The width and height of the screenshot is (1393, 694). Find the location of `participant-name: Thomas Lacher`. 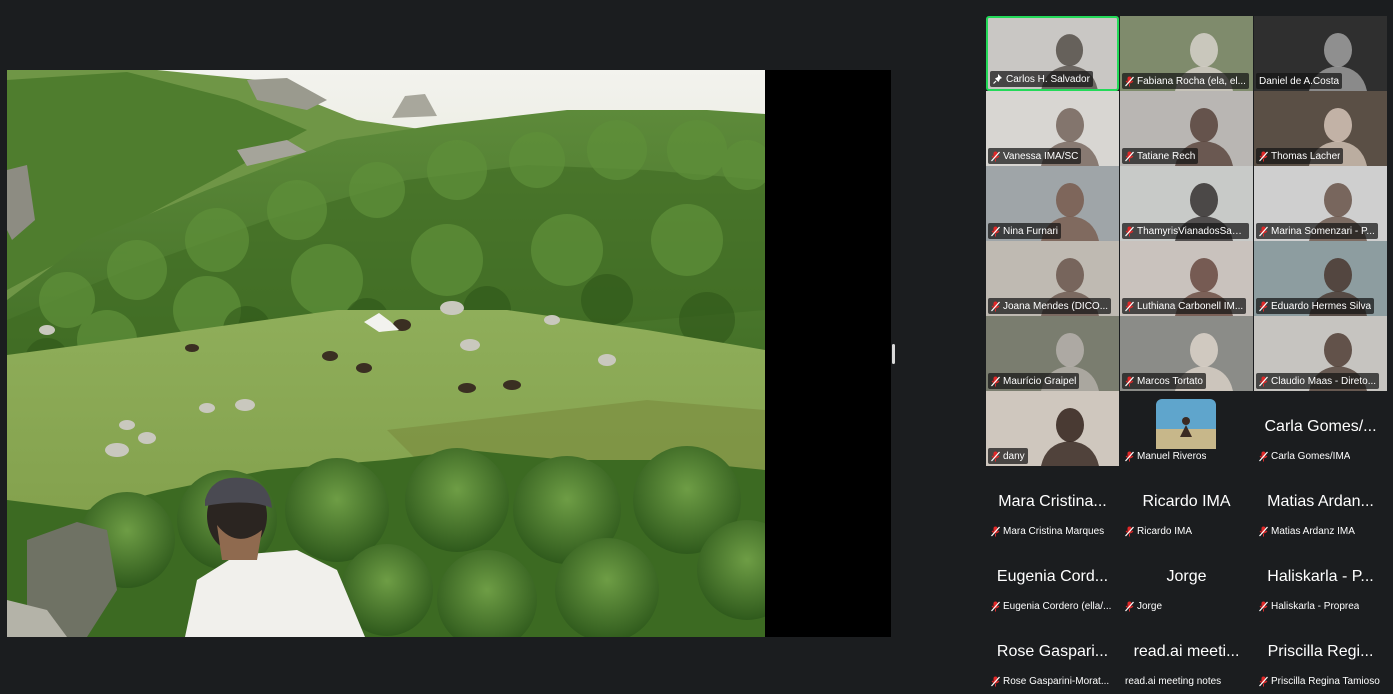

participant-name: Thomas Lacher is located at coordinates (1306, 156).